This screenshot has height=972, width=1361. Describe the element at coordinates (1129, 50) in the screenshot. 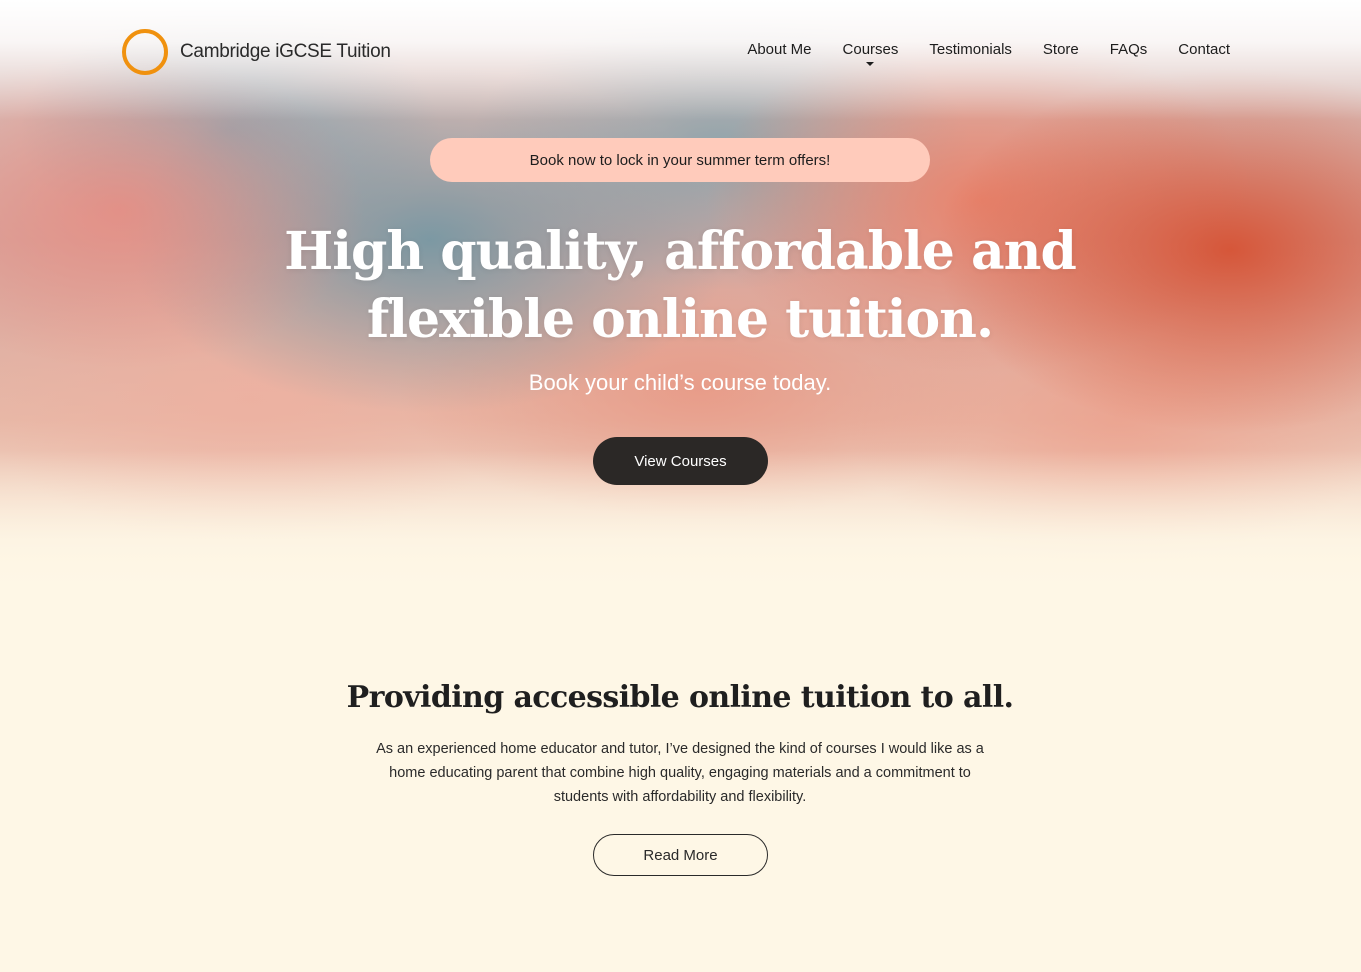

I see `nav-faqs: FAQs` at that location.